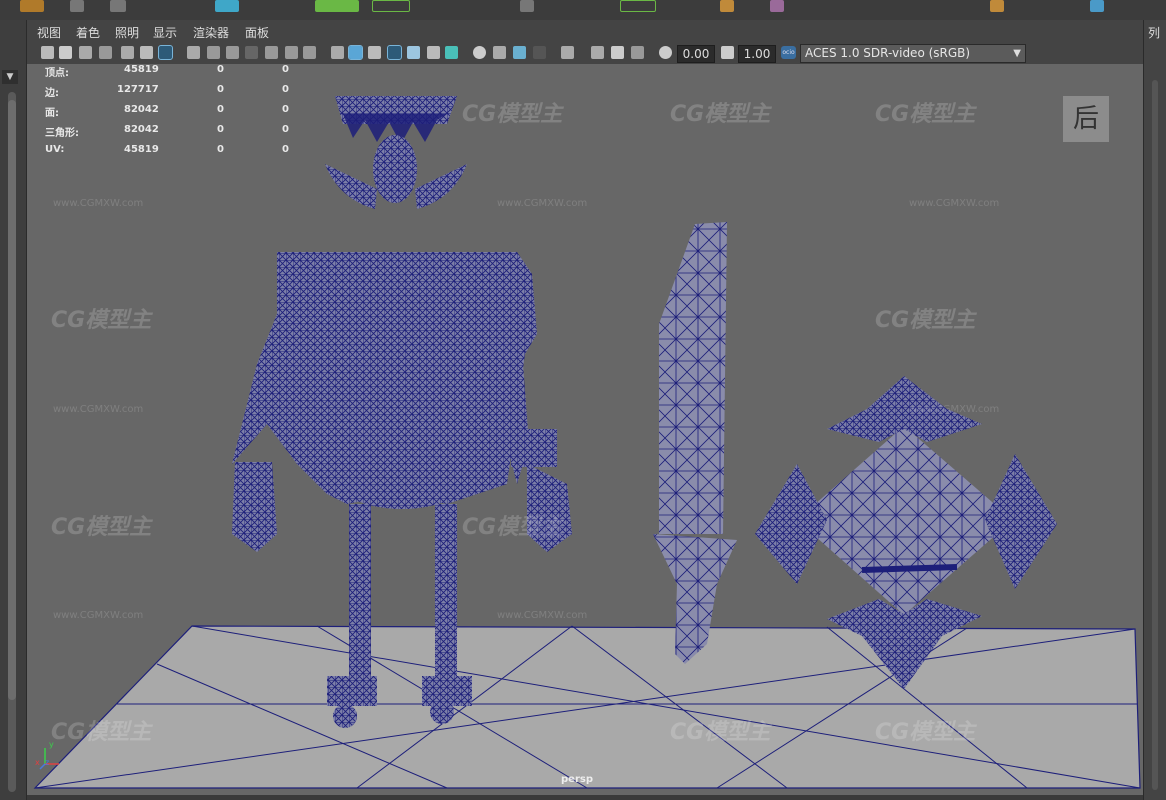  What do you see at coordinates (583, 10) in the screenshot?
I see `top-shelf-strip` at bounding box center [583, 10].